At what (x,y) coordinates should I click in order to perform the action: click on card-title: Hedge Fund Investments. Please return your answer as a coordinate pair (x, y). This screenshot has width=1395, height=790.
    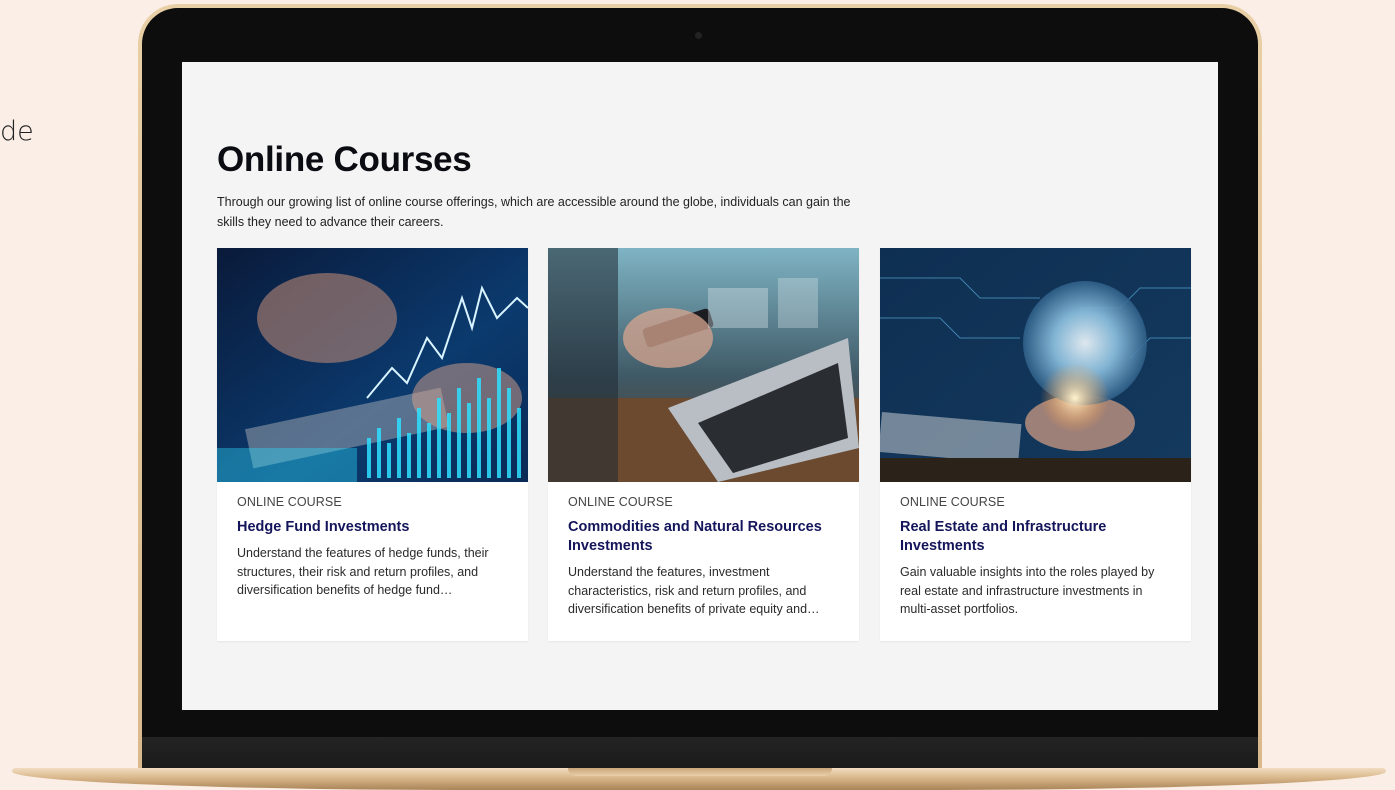
    Looking at the image, I should click on (374, 527).